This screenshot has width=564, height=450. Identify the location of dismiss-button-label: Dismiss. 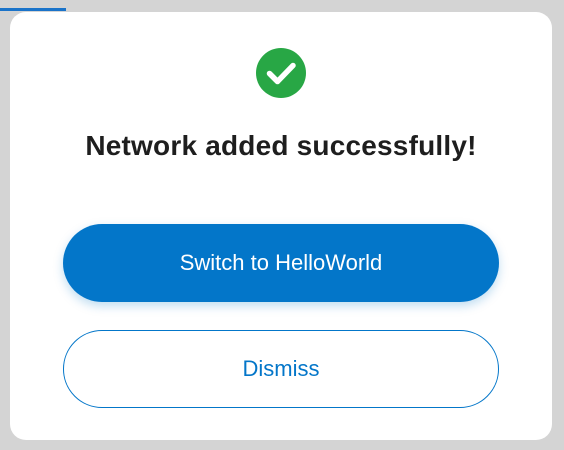
(281, 368).